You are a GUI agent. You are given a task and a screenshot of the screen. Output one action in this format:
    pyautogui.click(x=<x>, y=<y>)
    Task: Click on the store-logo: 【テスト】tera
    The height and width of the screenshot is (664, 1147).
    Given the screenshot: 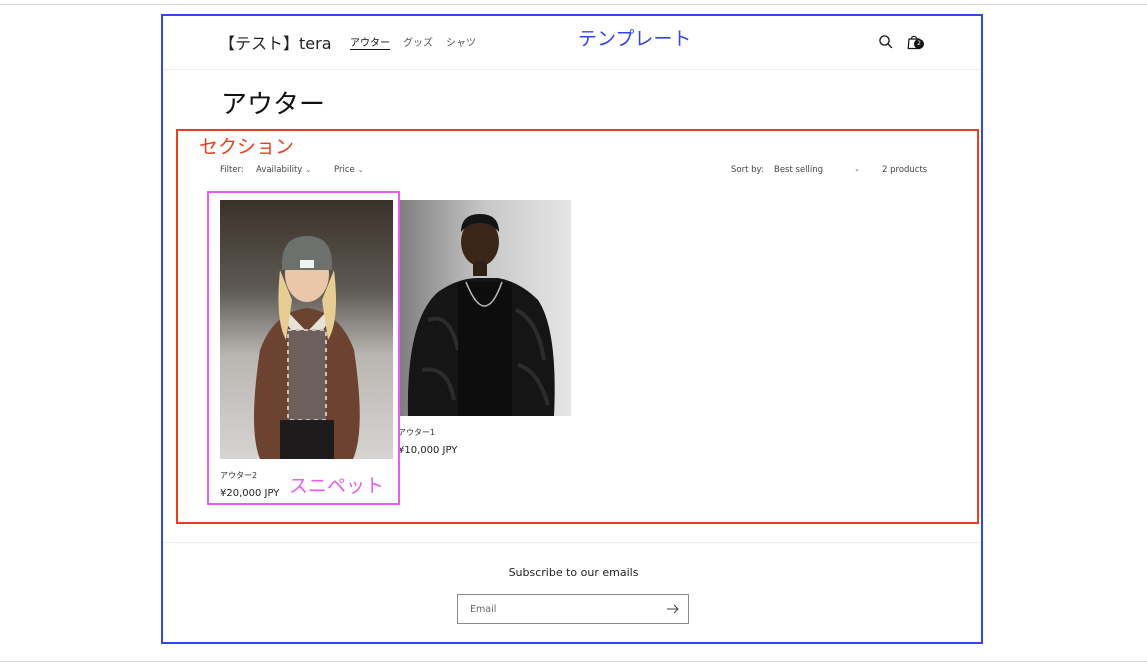 What is the action you would take?
    pyautogui.click(x=275, y=42)
    